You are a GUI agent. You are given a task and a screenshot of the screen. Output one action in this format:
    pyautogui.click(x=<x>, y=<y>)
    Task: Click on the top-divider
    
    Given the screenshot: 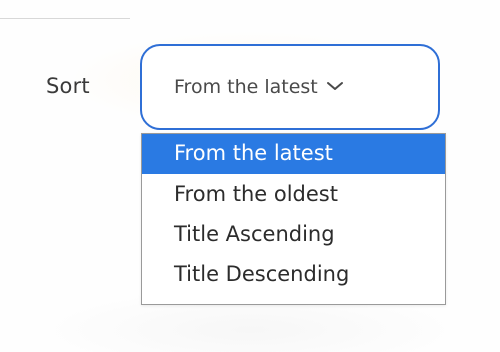 What is the action you would take?
    pyautogui.click(x=65, y=18)
    